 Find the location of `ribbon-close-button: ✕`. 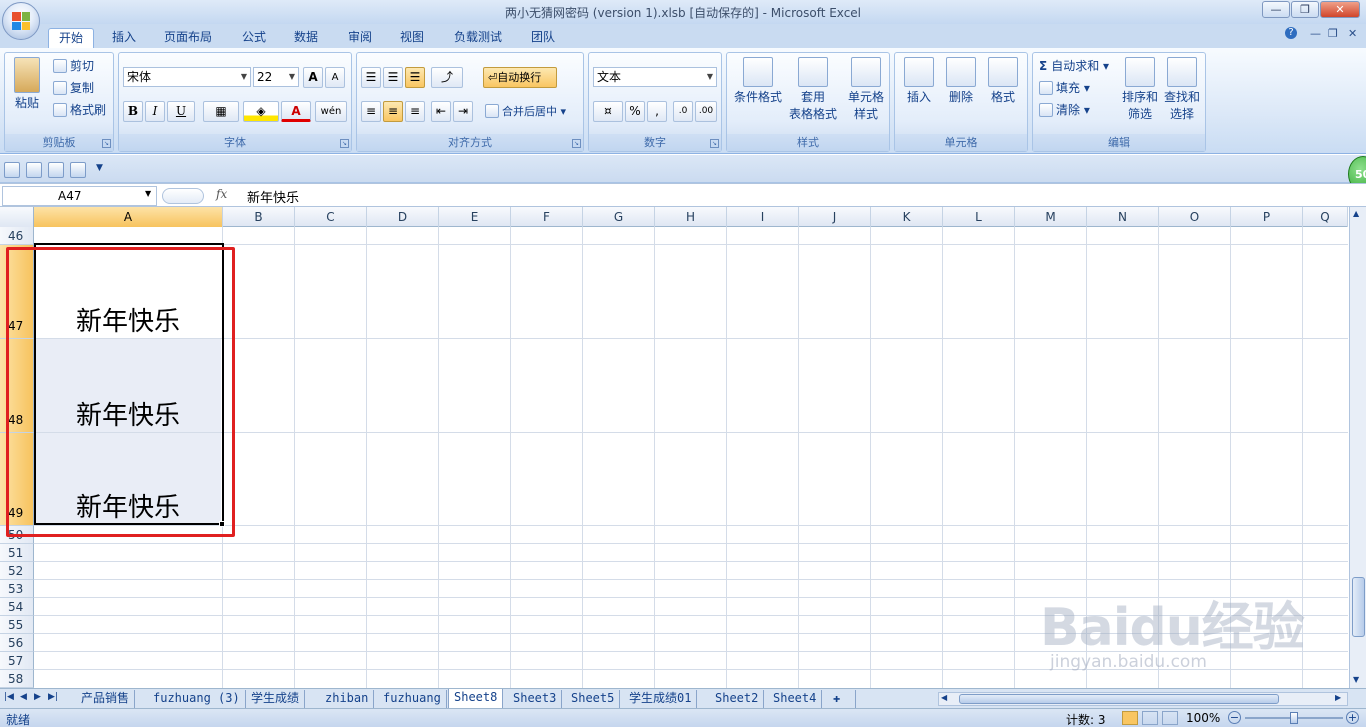

ribbon-close-button: ✕ is located at coordinates (1352, 33).